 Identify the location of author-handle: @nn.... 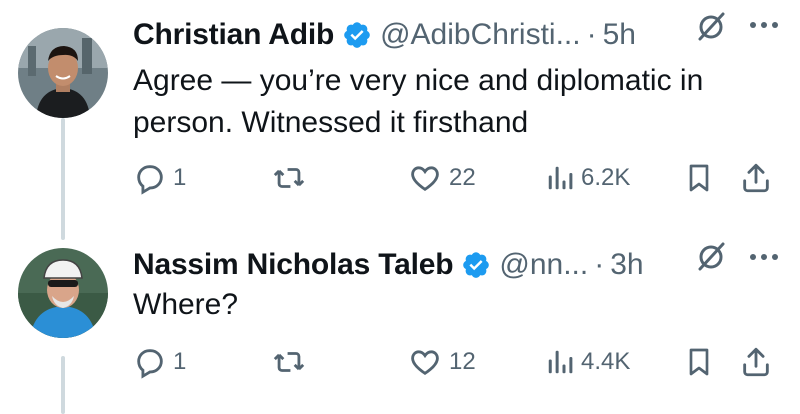
(543, 265).